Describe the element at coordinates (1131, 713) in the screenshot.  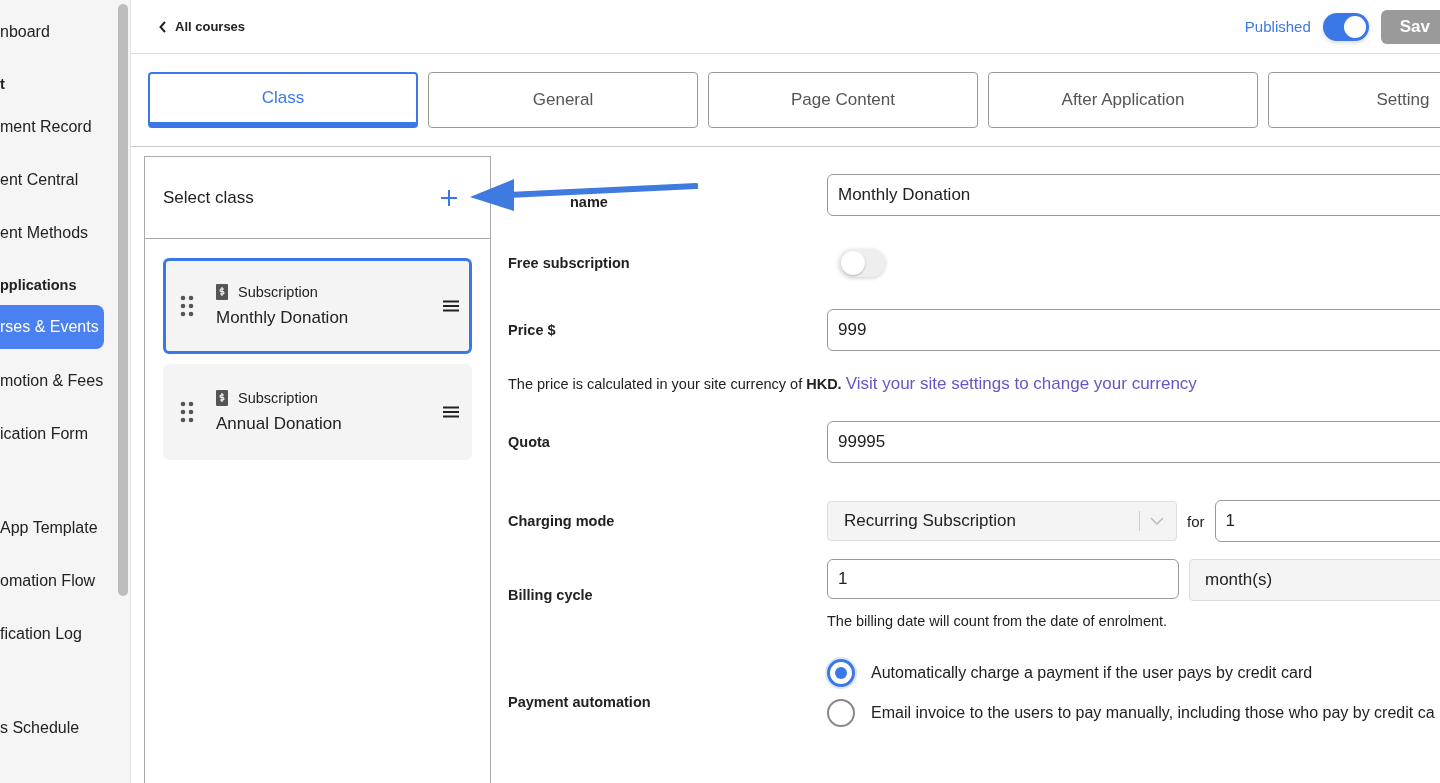
I see `radio-option: Email invoice to the users to pay manually, including those who pay by credit ca` at that location.